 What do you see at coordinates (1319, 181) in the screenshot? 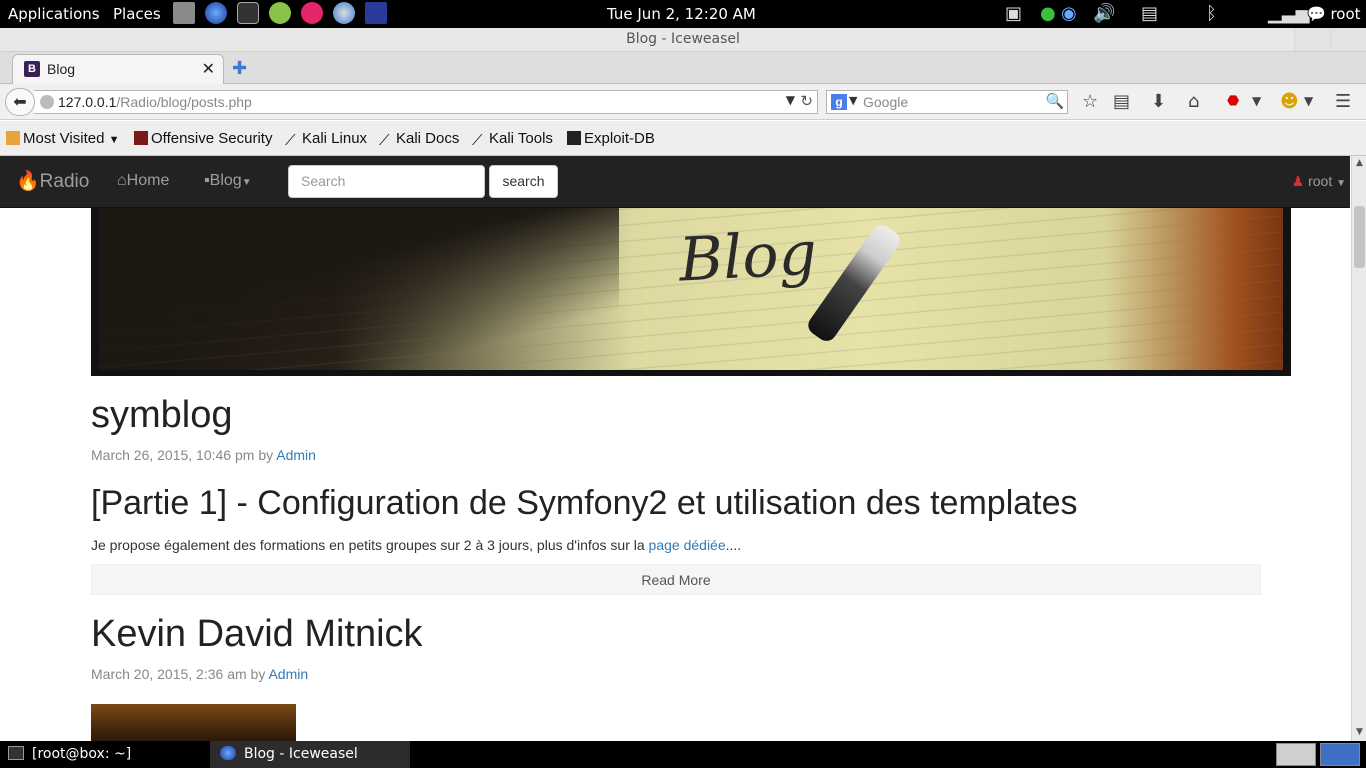
I see `site-user-menu: ♟ root ▼` at bounding box center [1319, 181].